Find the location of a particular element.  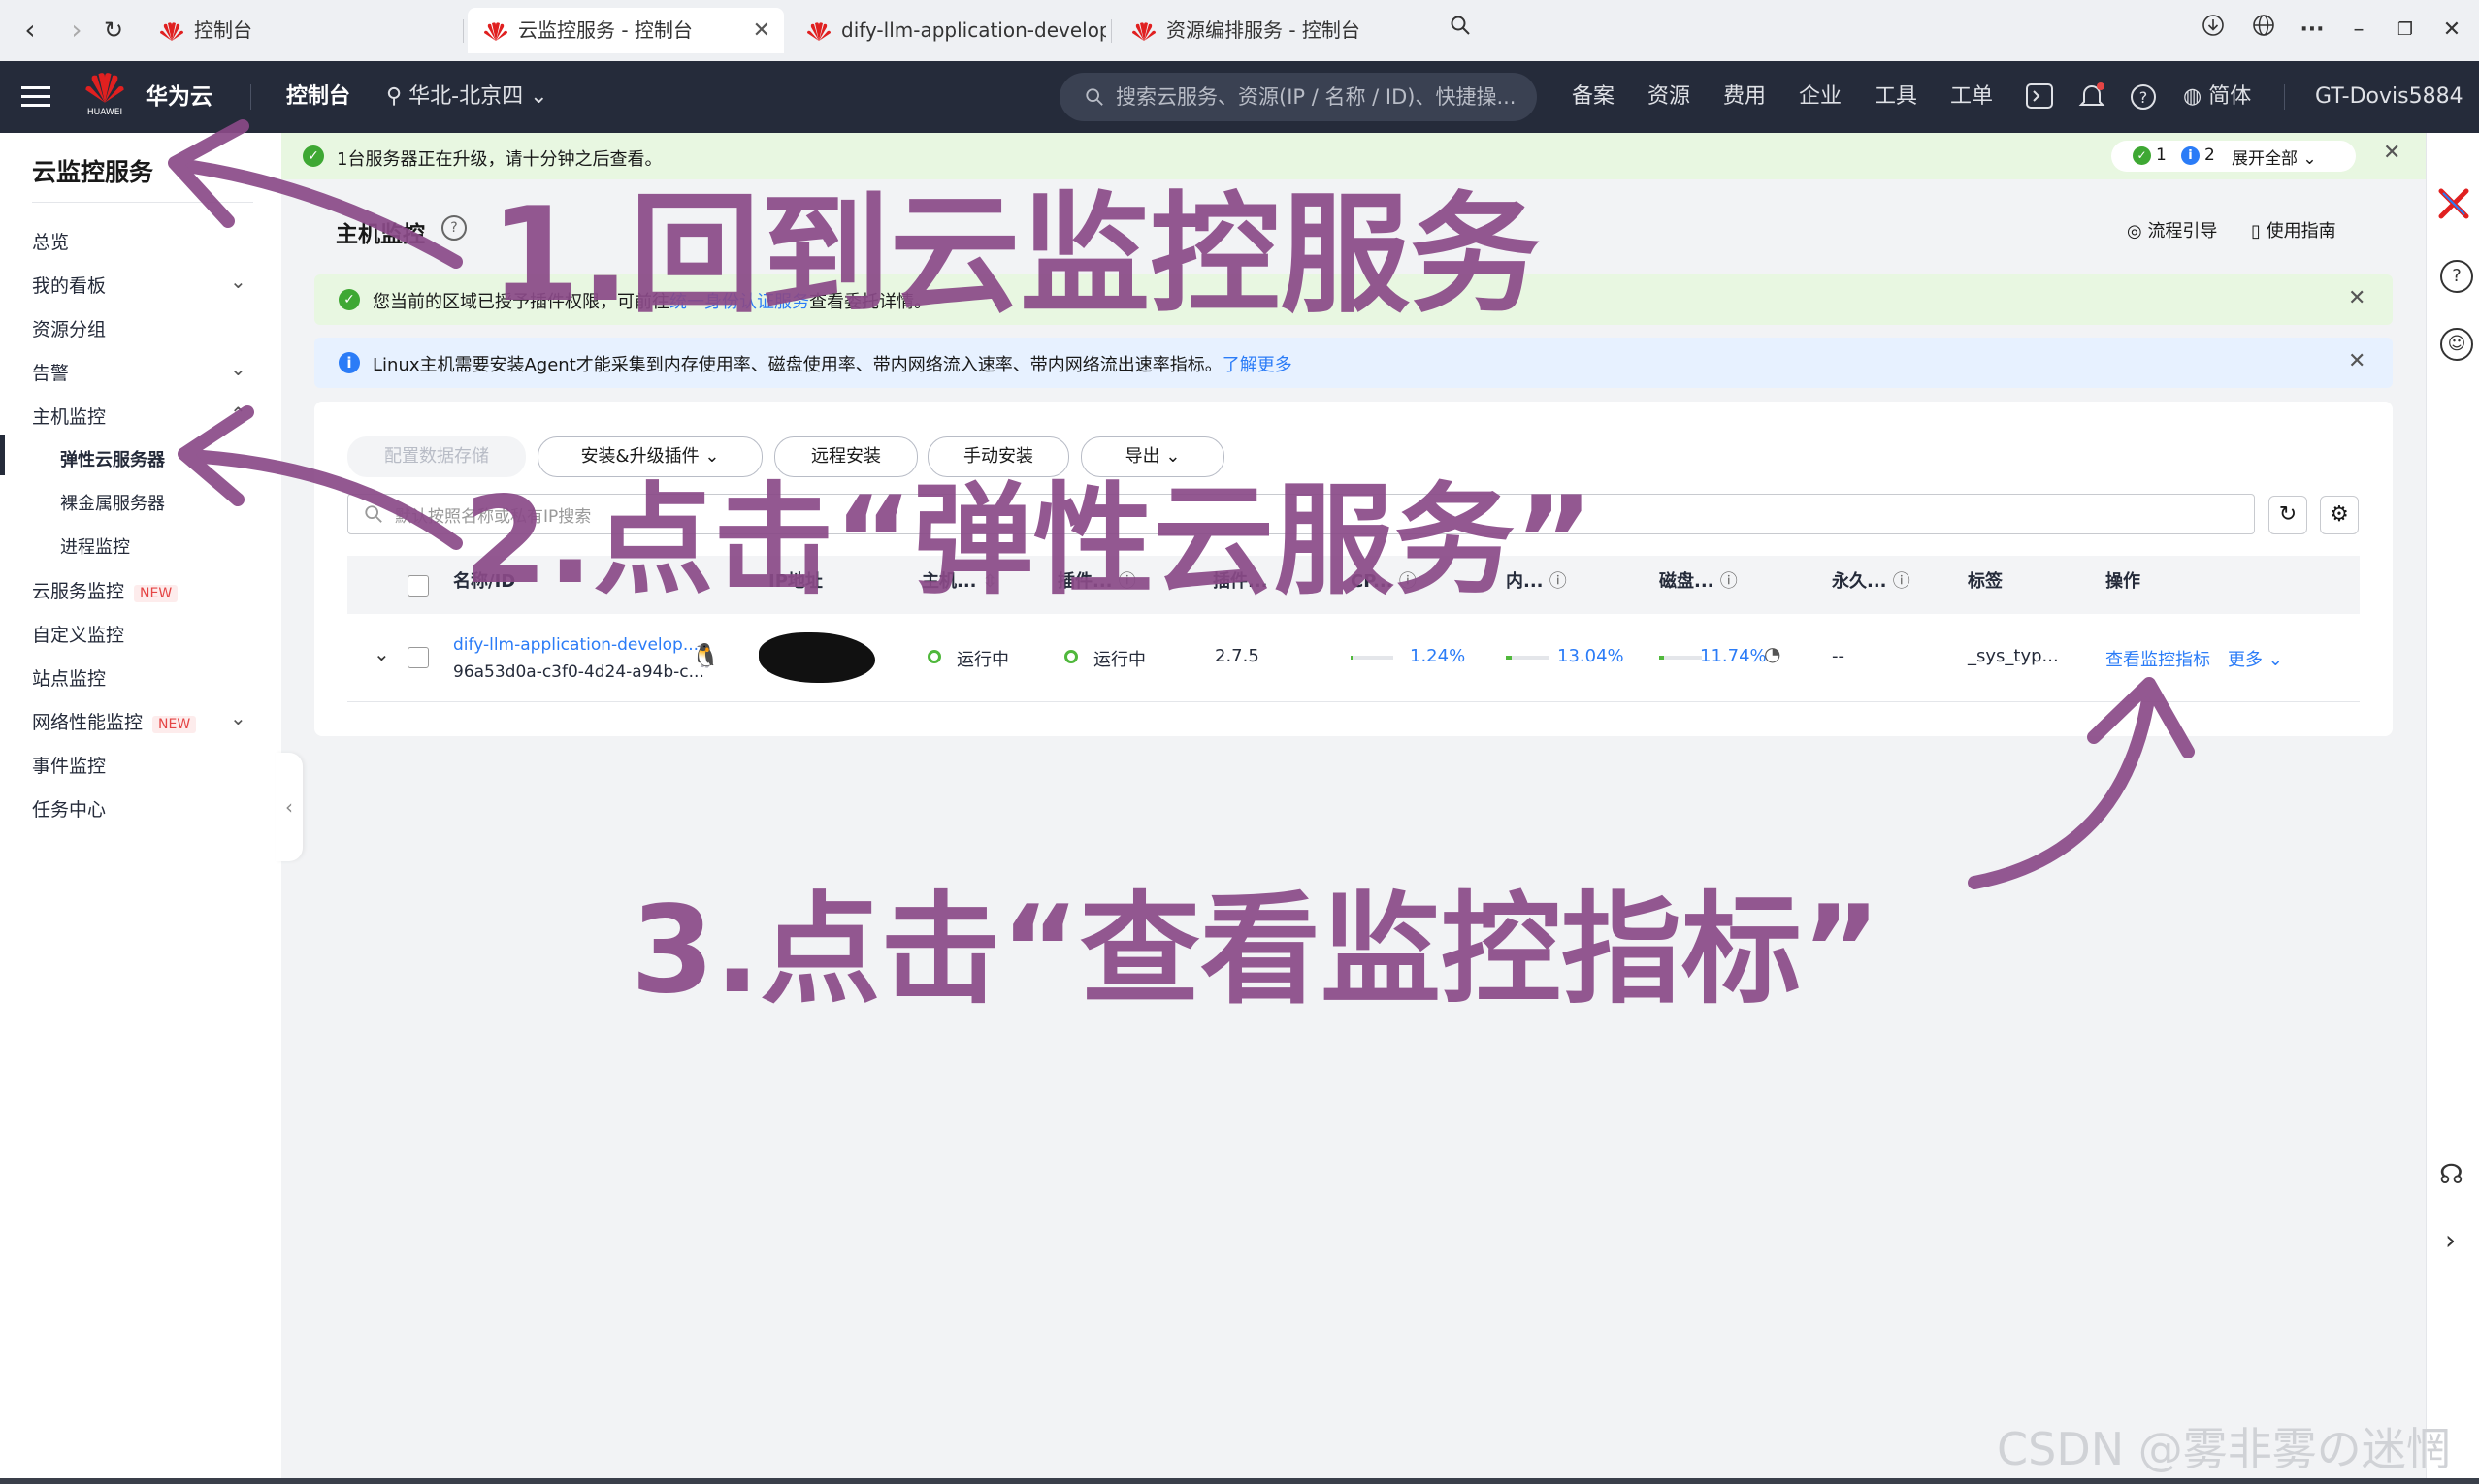

window-bottom-edge is located at coordinates (1240, 1481).